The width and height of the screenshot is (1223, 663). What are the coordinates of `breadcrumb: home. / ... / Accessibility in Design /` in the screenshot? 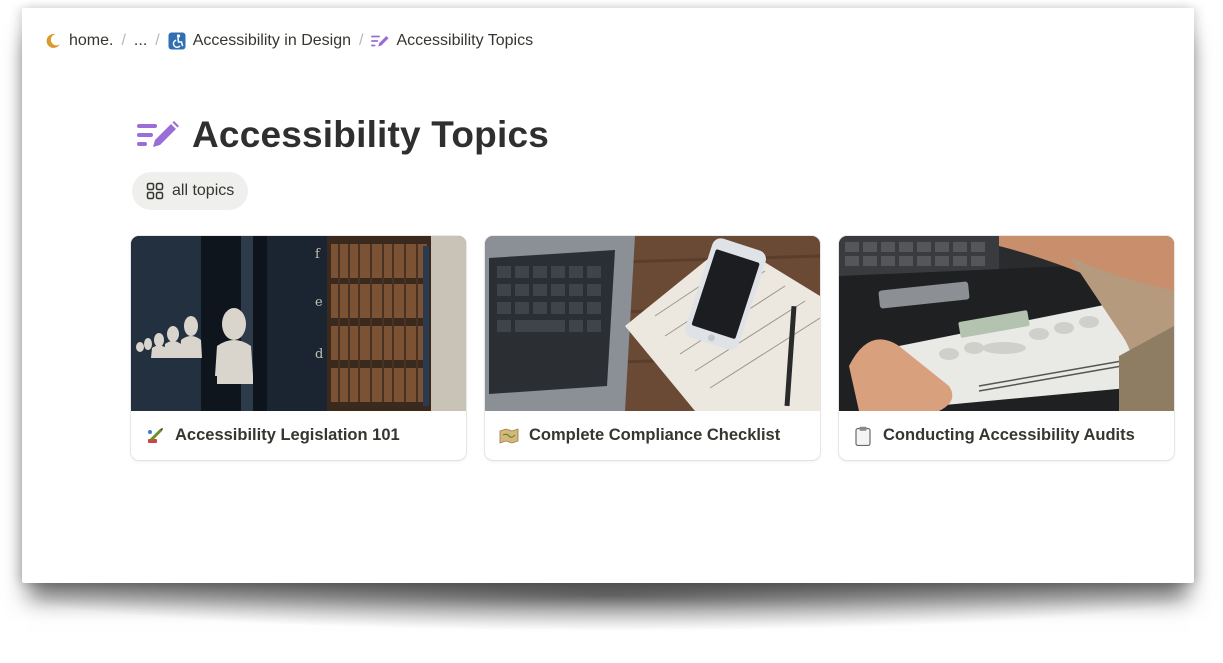 It's located at (288, 41).